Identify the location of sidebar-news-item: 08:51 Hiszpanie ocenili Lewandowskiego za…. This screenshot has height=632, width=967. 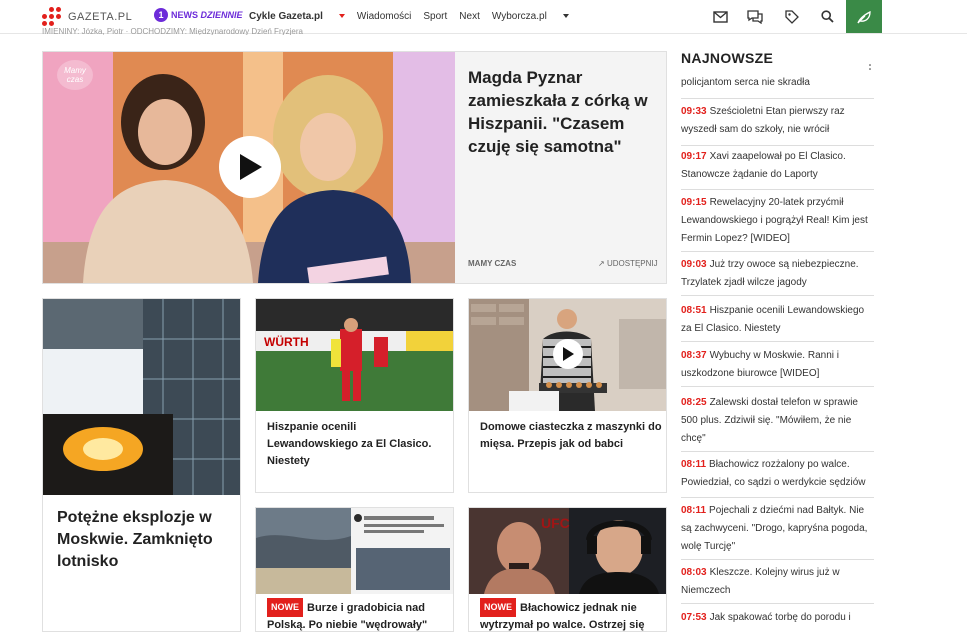
(777, 322).